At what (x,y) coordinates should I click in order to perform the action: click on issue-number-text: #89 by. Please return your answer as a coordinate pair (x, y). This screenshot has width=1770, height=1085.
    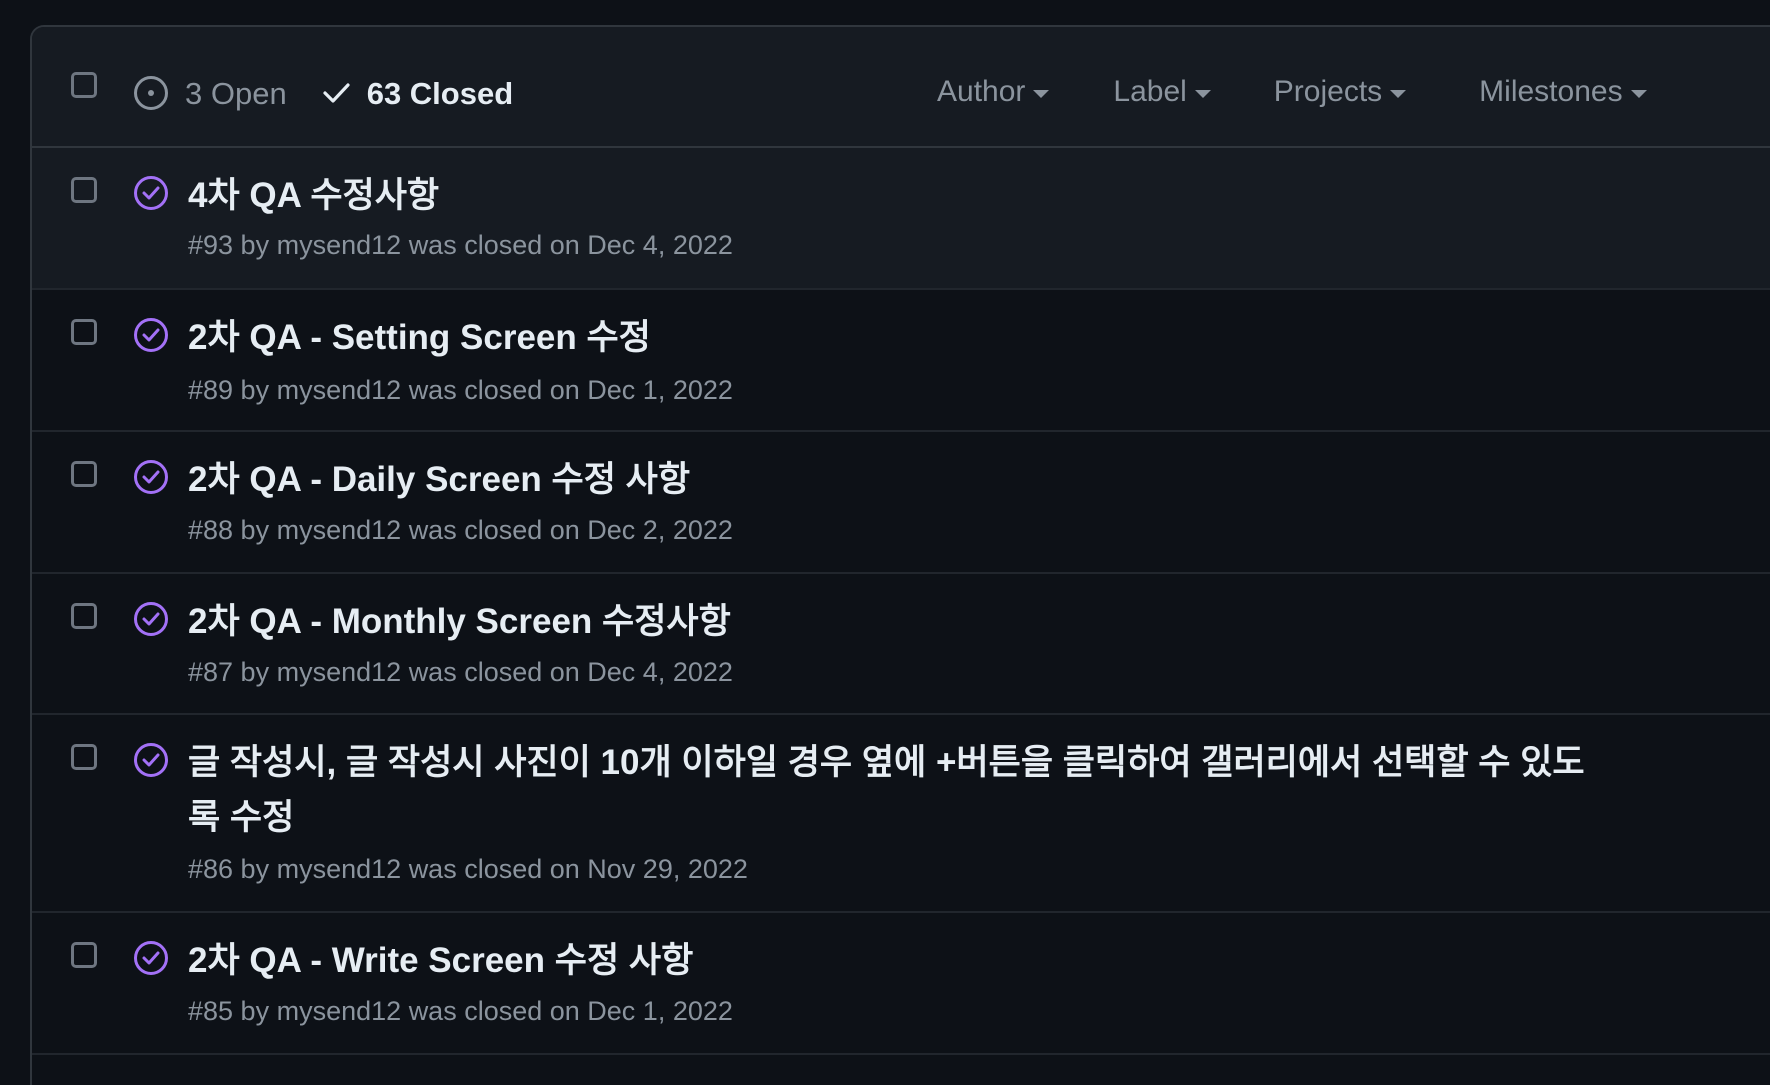
    Looking at the image, I should click on (229, 390).